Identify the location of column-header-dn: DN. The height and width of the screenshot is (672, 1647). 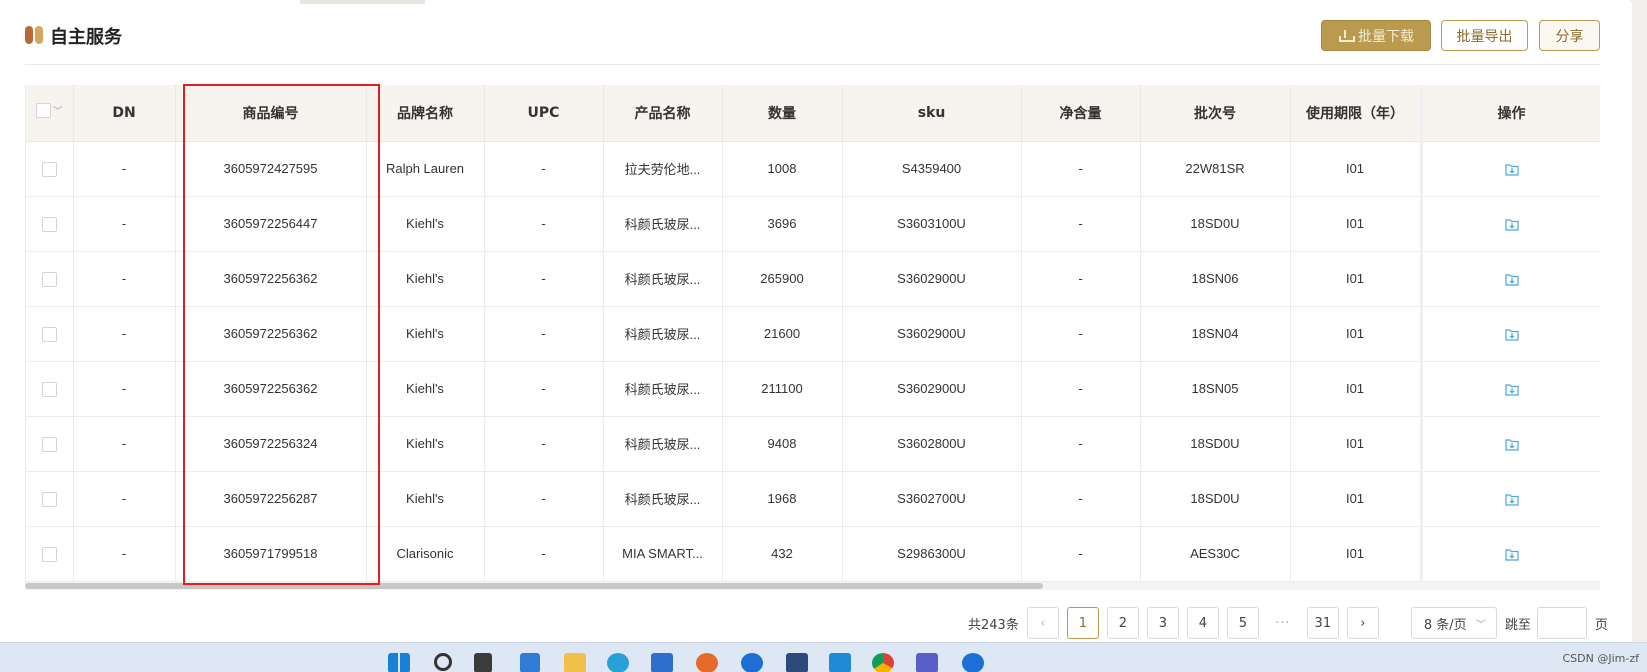
(124, 113).